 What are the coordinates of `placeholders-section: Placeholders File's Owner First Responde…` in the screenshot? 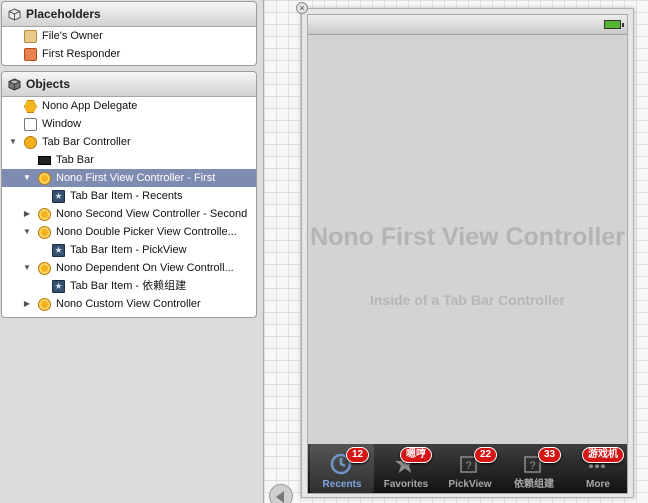 It's located at (129, 33).